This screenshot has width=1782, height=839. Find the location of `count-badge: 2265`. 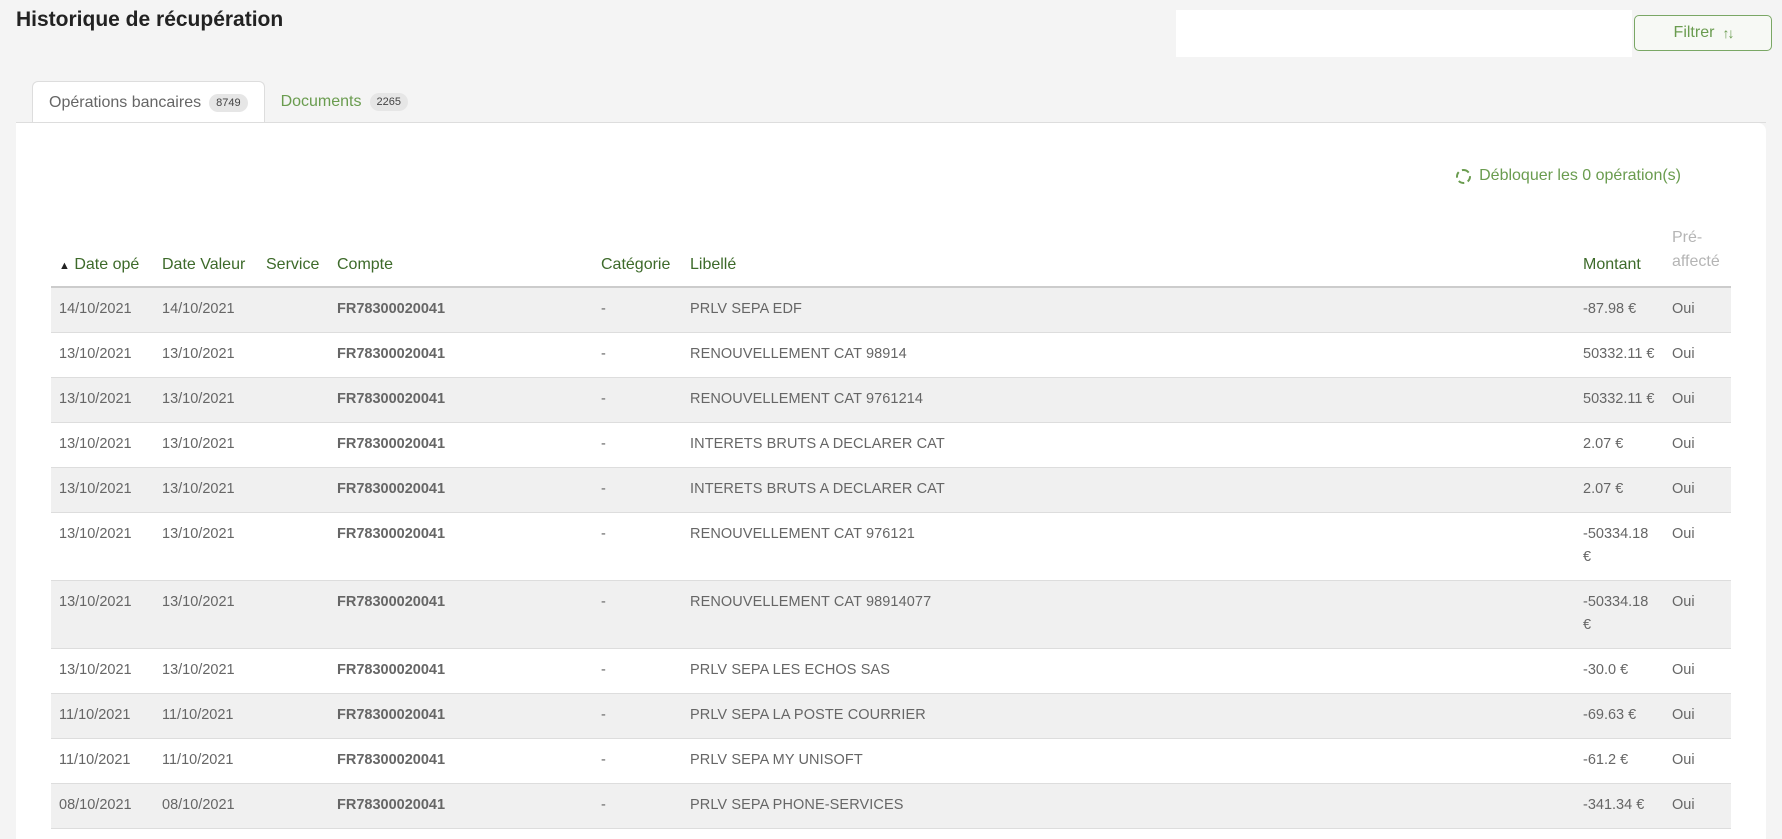

count-badge: 2265 is located at coordinates (388, 101).